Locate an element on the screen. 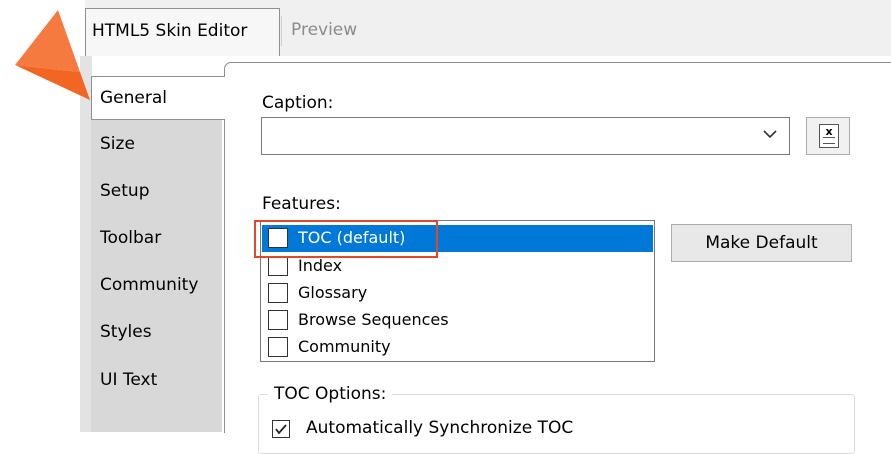 The image size is (891, 454). callout-highlight-box is located at coordinates (346, 239).